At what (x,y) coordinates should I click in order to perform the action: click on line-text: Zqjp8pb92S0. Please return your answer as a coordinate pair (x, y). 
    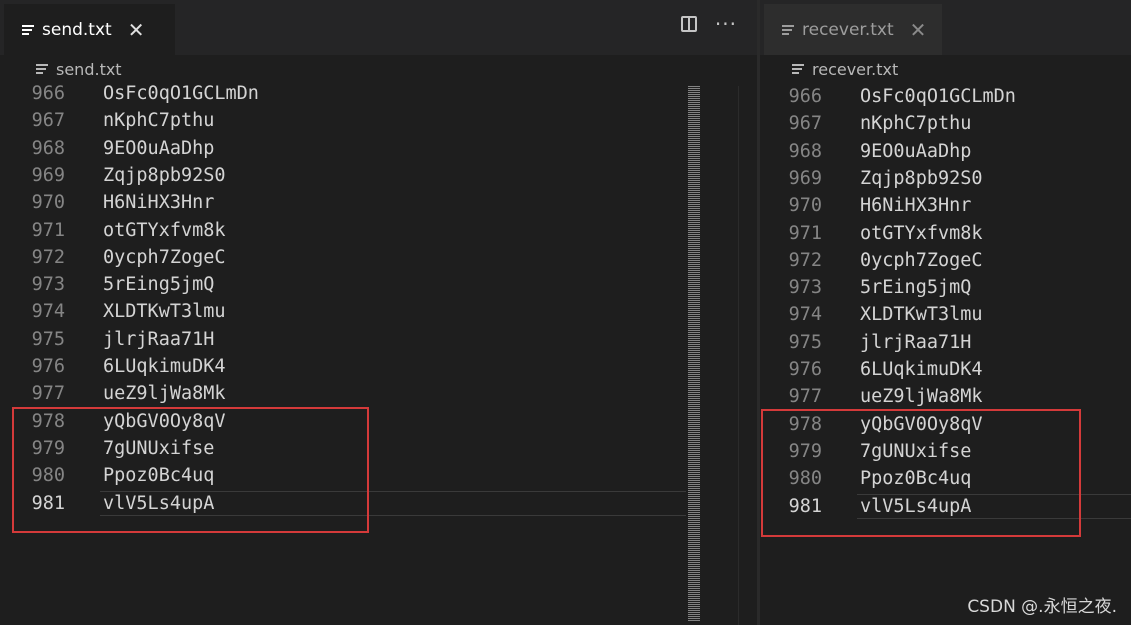
    Looking at the image, I should click on (921, 178).